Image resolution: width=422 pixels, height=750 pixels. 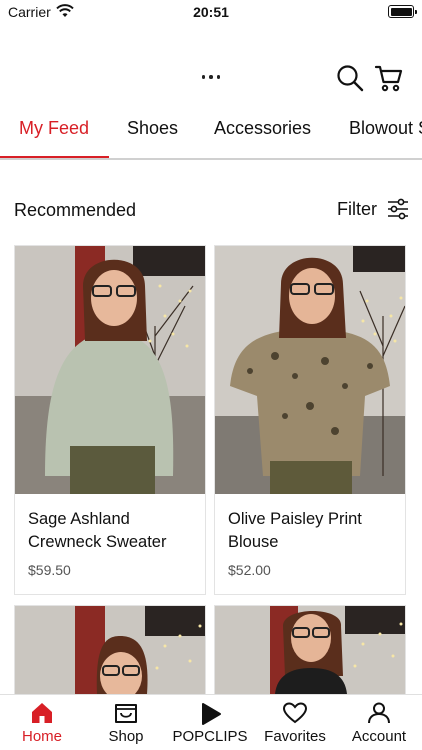 I want to click on tab-my-feed: My Feed, so click(x=54, y=128).